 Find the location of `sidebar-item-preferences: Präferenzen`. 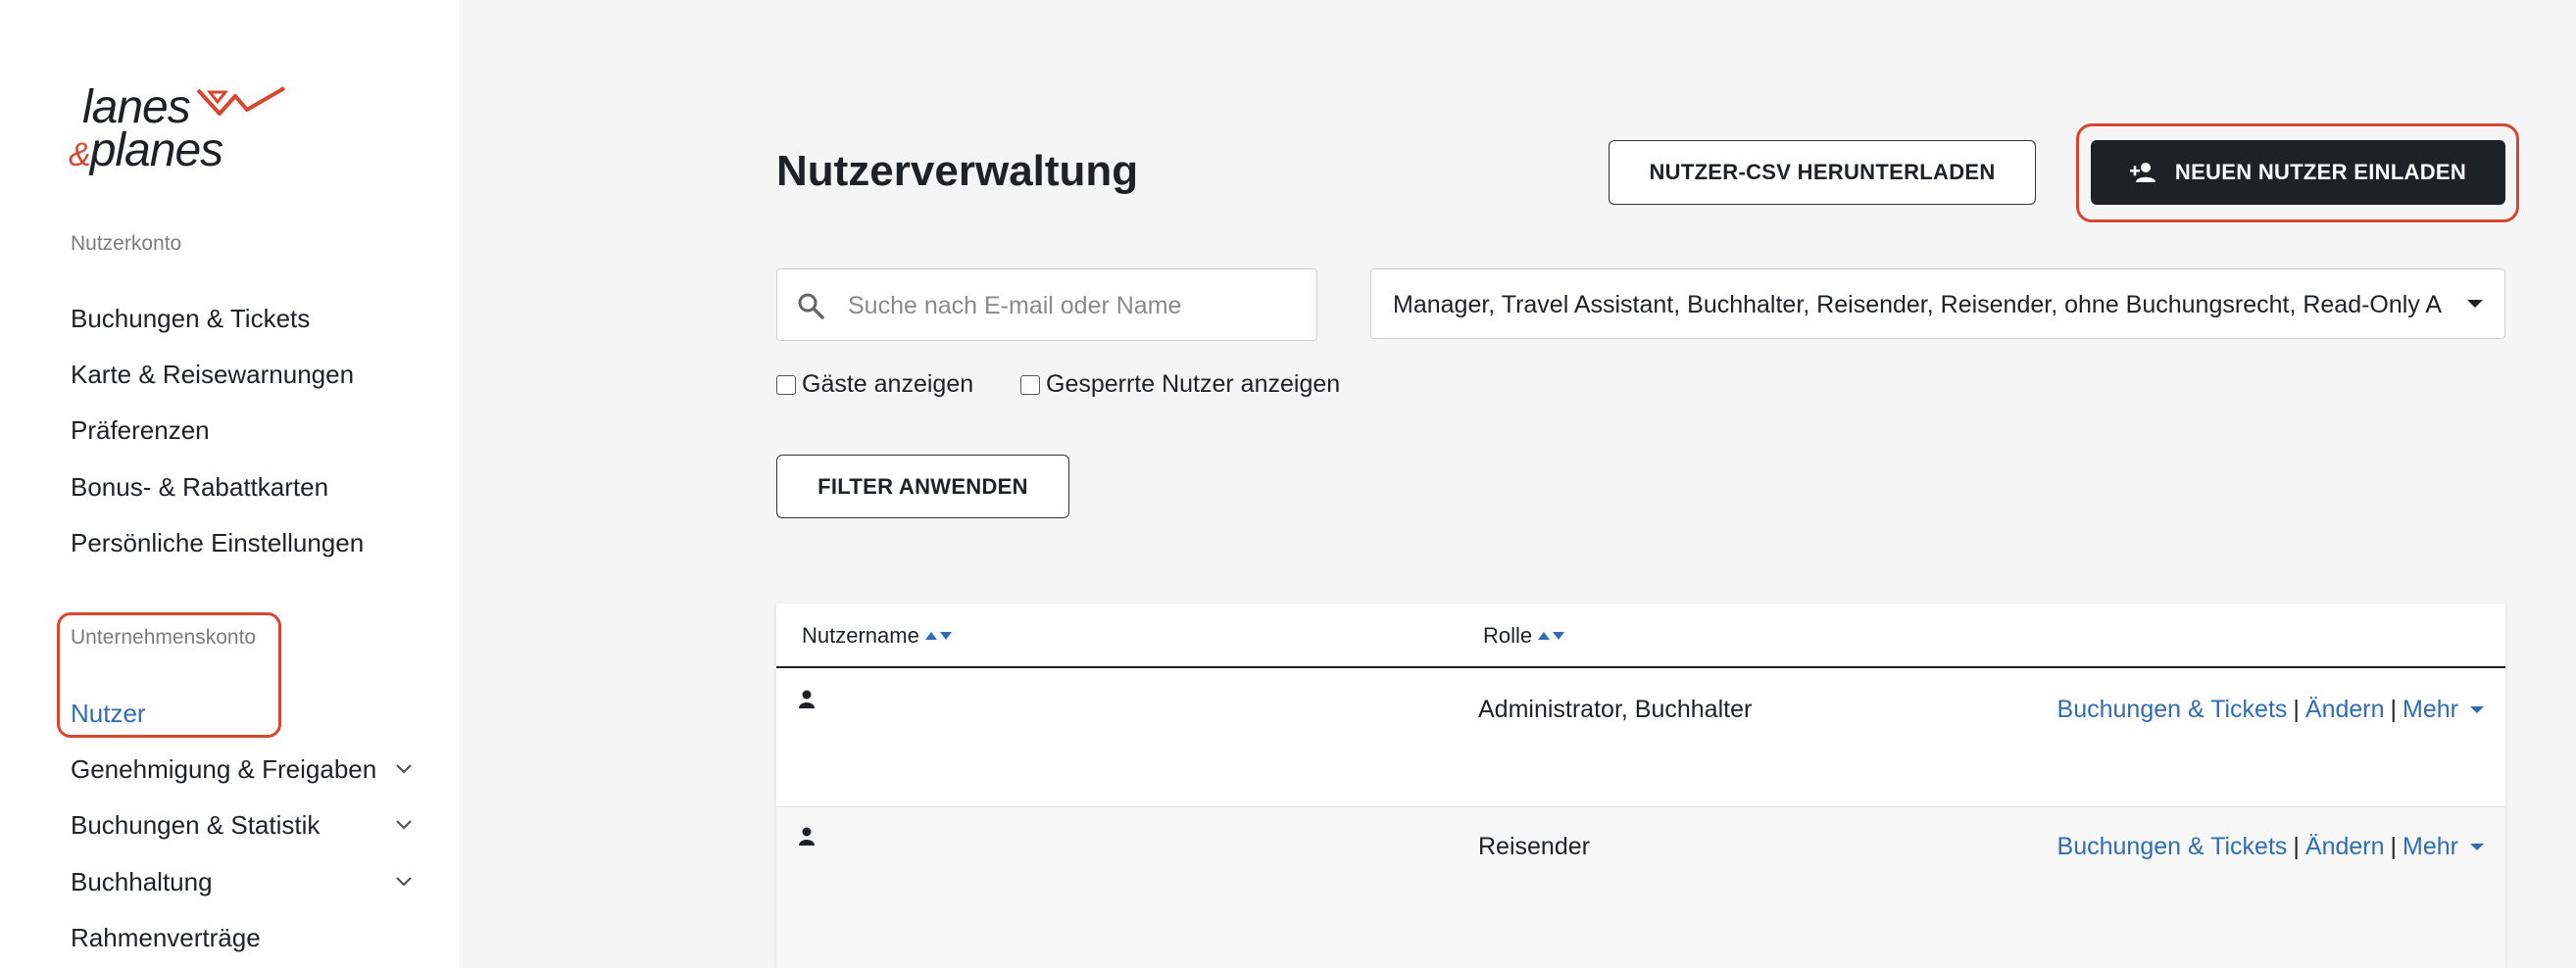

sidebar-item-preferences: Präferenzen is located at coordinates (140, 431).